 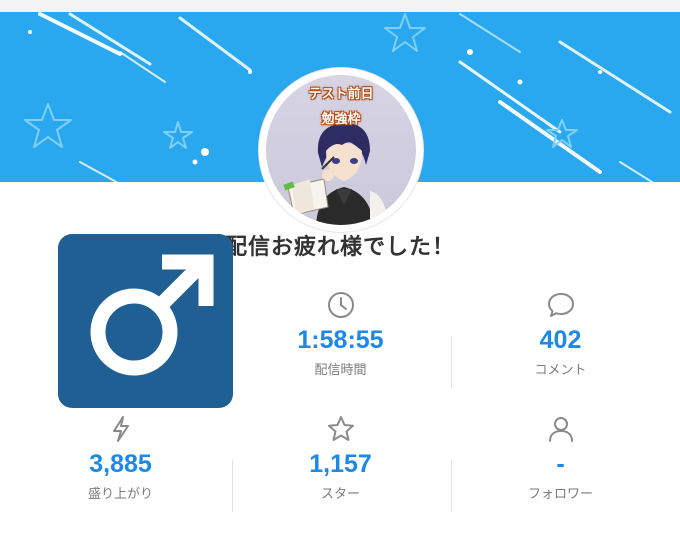 I want to click on lightning-icon, so click(x=120, y=429).